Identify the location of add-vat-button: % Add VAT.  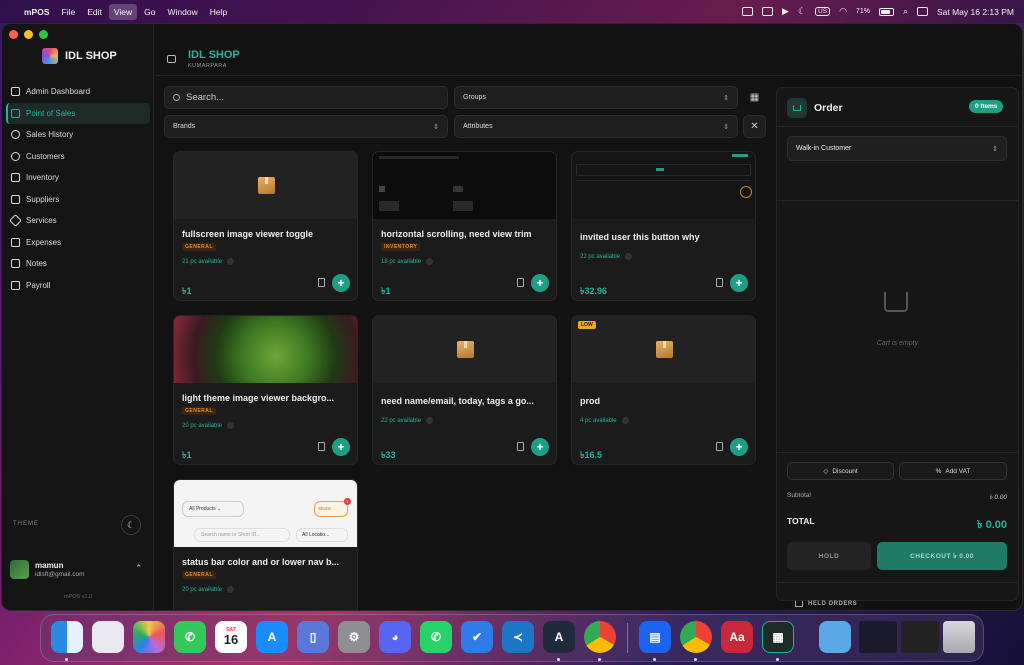
(953, 471).